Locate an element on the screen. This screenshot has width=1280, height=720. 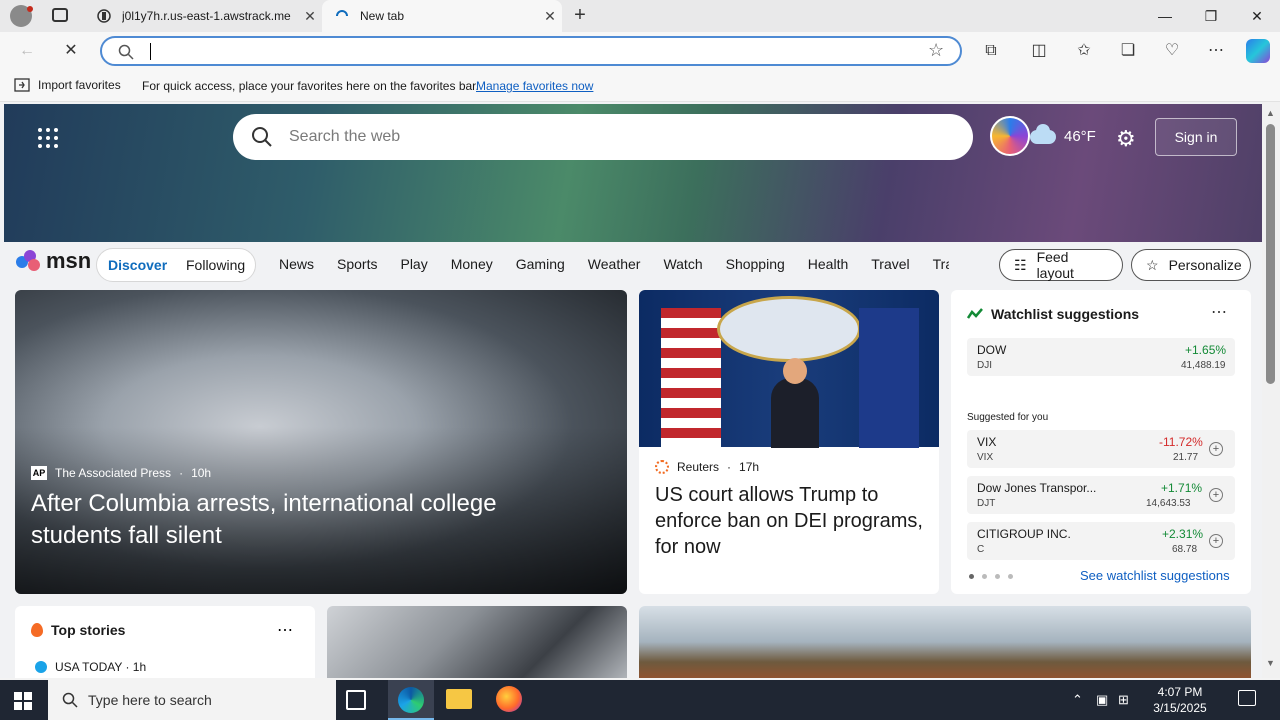
personalize-button: ☆ Personalize is located at coordinates (1191, 265).